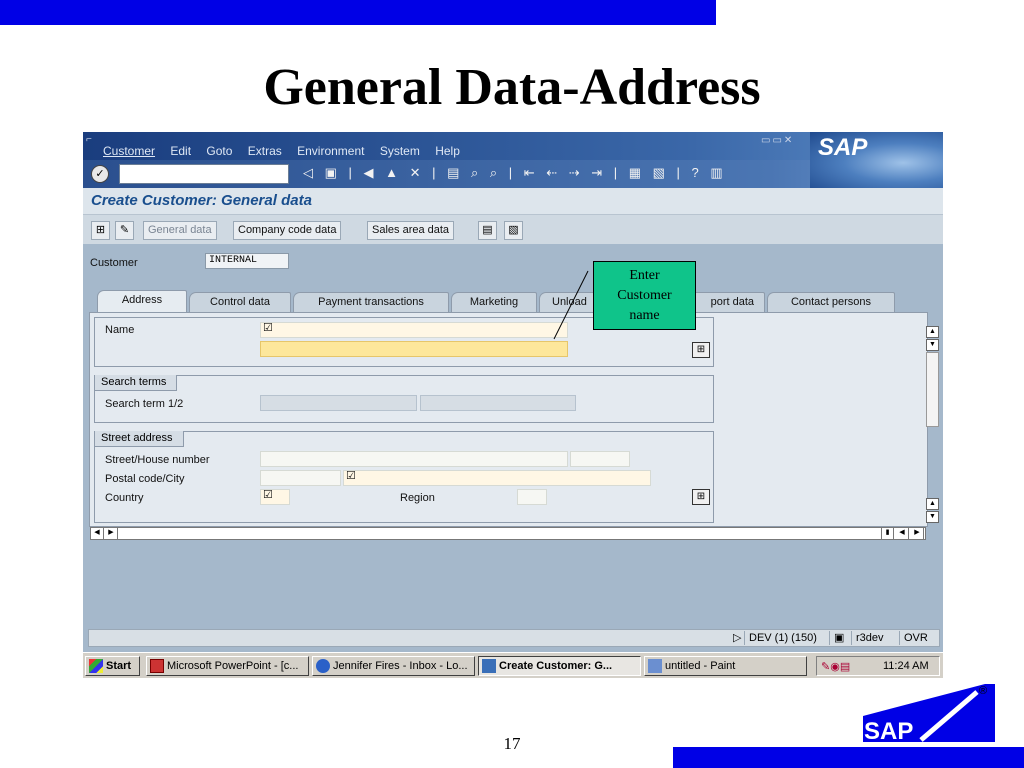 This screenshot has height=768, width=1024. What do you see at coordinates (129, 151) in the screenshot?
I see `menu-customer: Customer` at bounding box center [129, 151].